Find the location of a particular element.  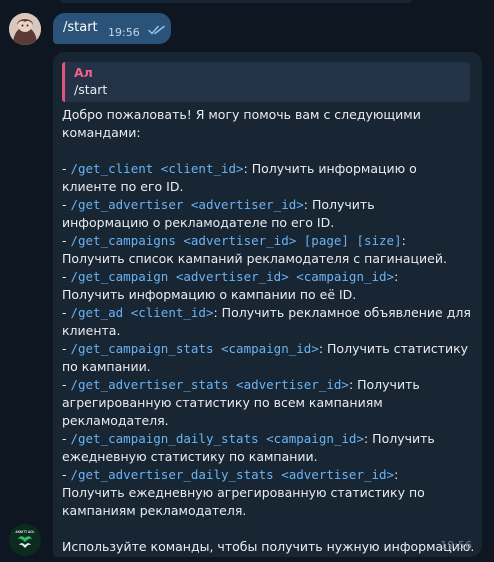

avatar-image is located at coordinates (25, 29).